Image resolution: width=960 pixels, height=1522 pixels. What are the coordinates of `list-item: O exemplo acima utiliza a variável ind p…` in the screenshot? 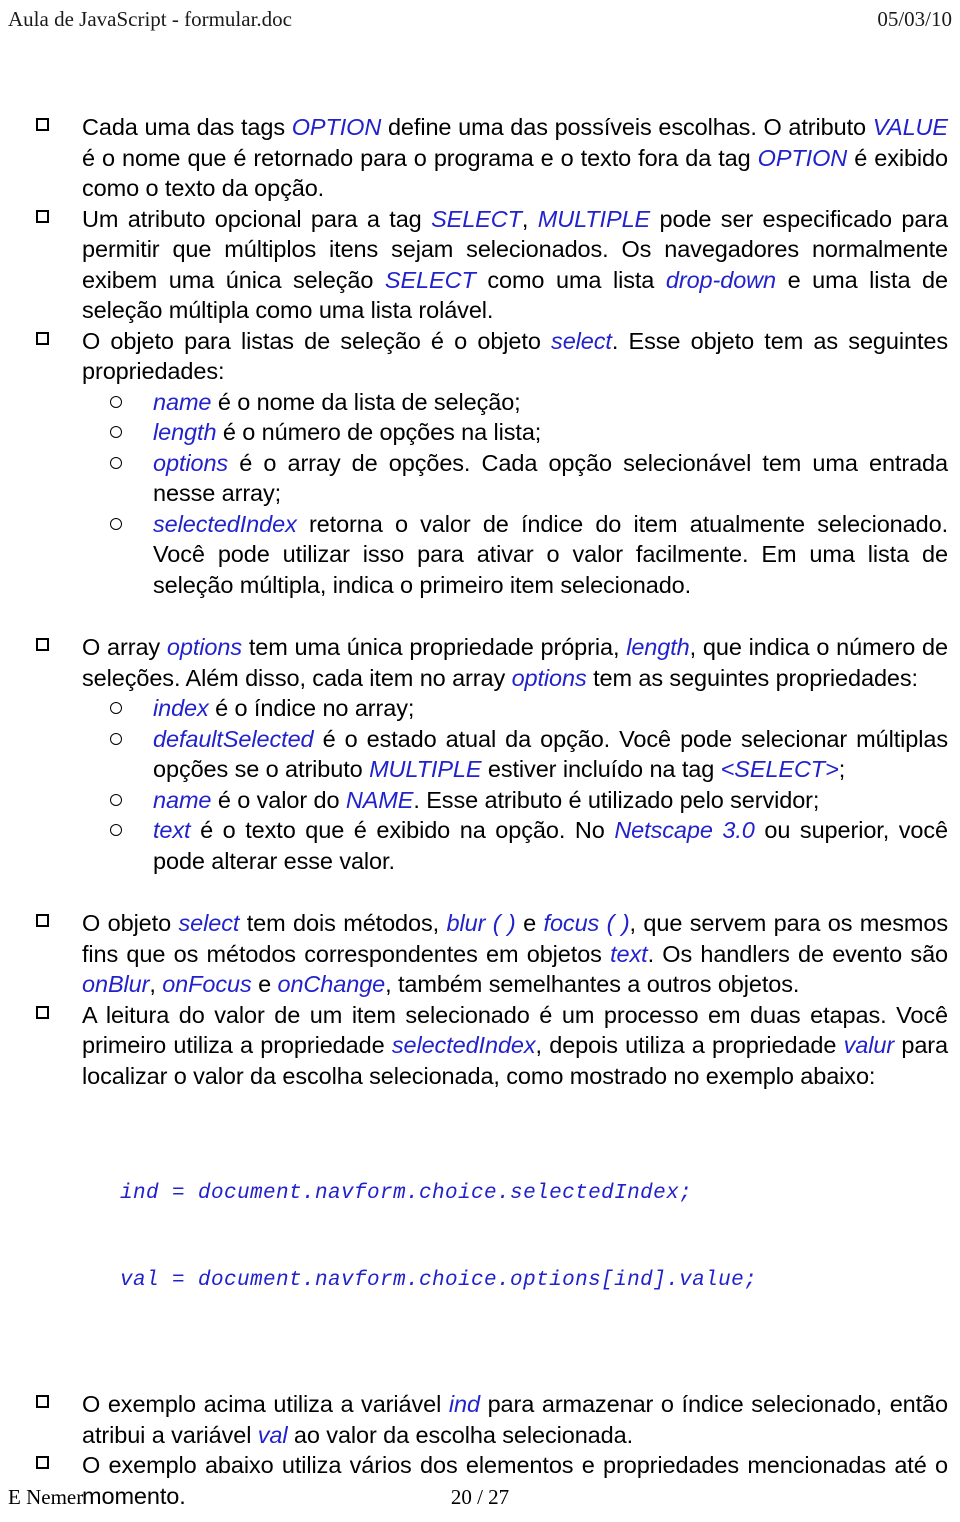 It's located at (480, 1419).